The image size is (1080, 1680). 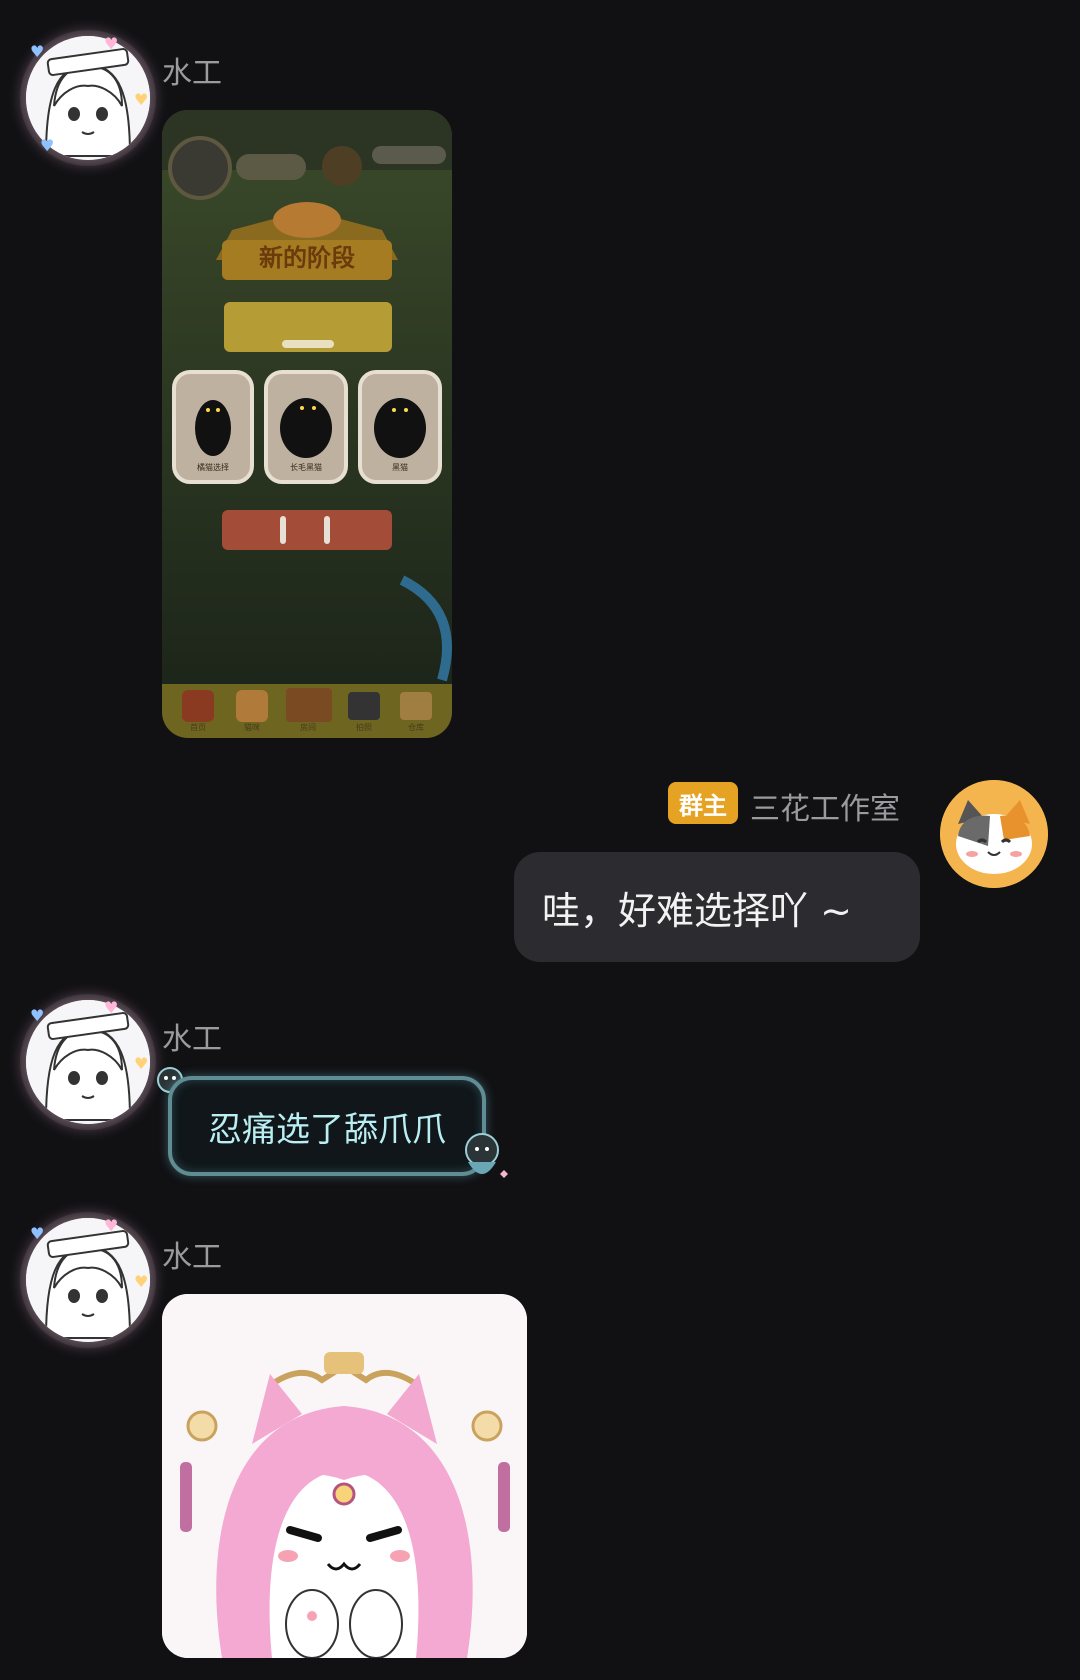 What do you see at coordinates (252, 727) in the screenshot?
I see `game-nav-label: 猫咪` at bounding box center [252, 727].